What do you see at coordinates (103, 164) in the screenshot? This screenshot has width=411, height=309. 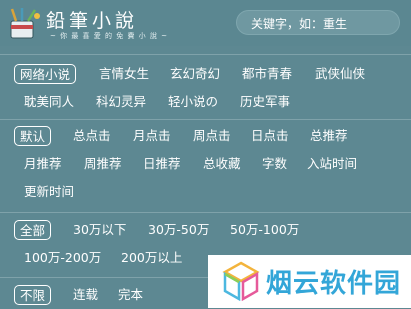 I see `sort-option: 周推荐` at bounding box center [103, 164].